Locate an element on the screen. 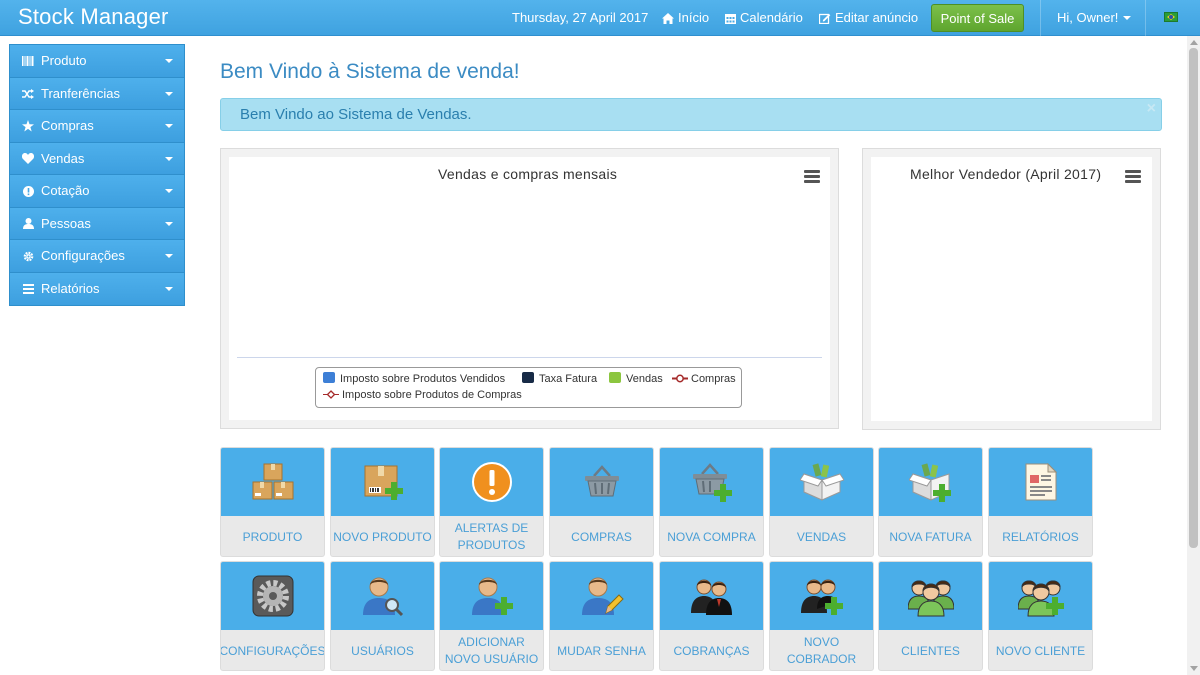  info-icon is located at coordinates (28, 191).